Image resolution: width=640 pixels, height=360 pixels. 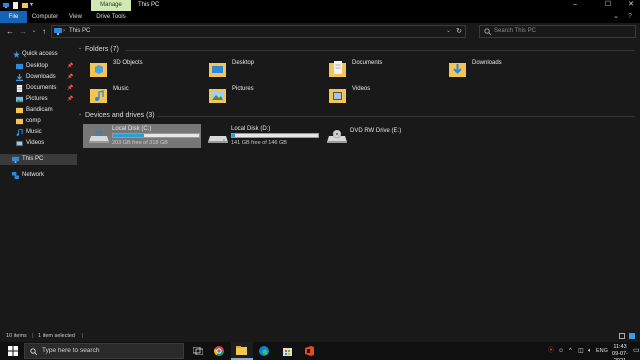 What do you see at coordinates (13, 17) in the screenshot?
I see `tab-file: File` at bounding box center [13, 17].